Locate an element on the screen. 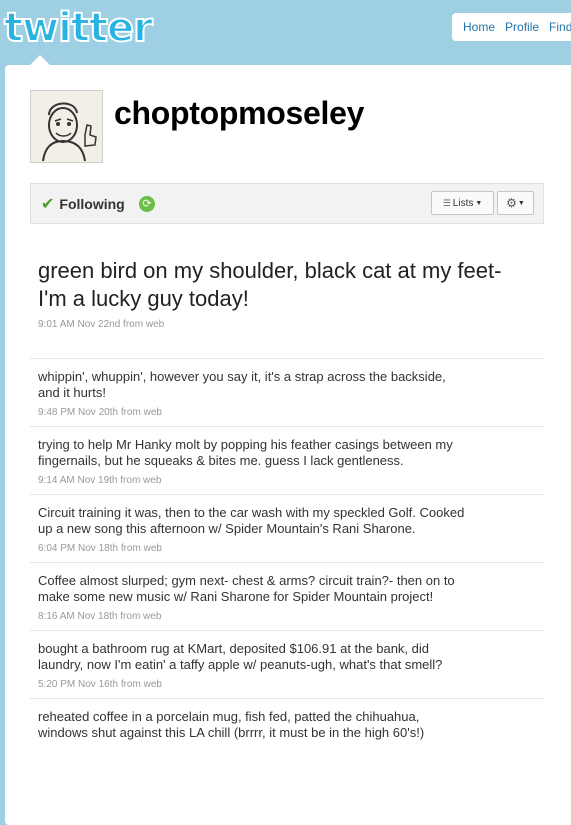 This screenshot has width=571, height=825. following-status: ✔ Following is located at coordinates (83, 204).